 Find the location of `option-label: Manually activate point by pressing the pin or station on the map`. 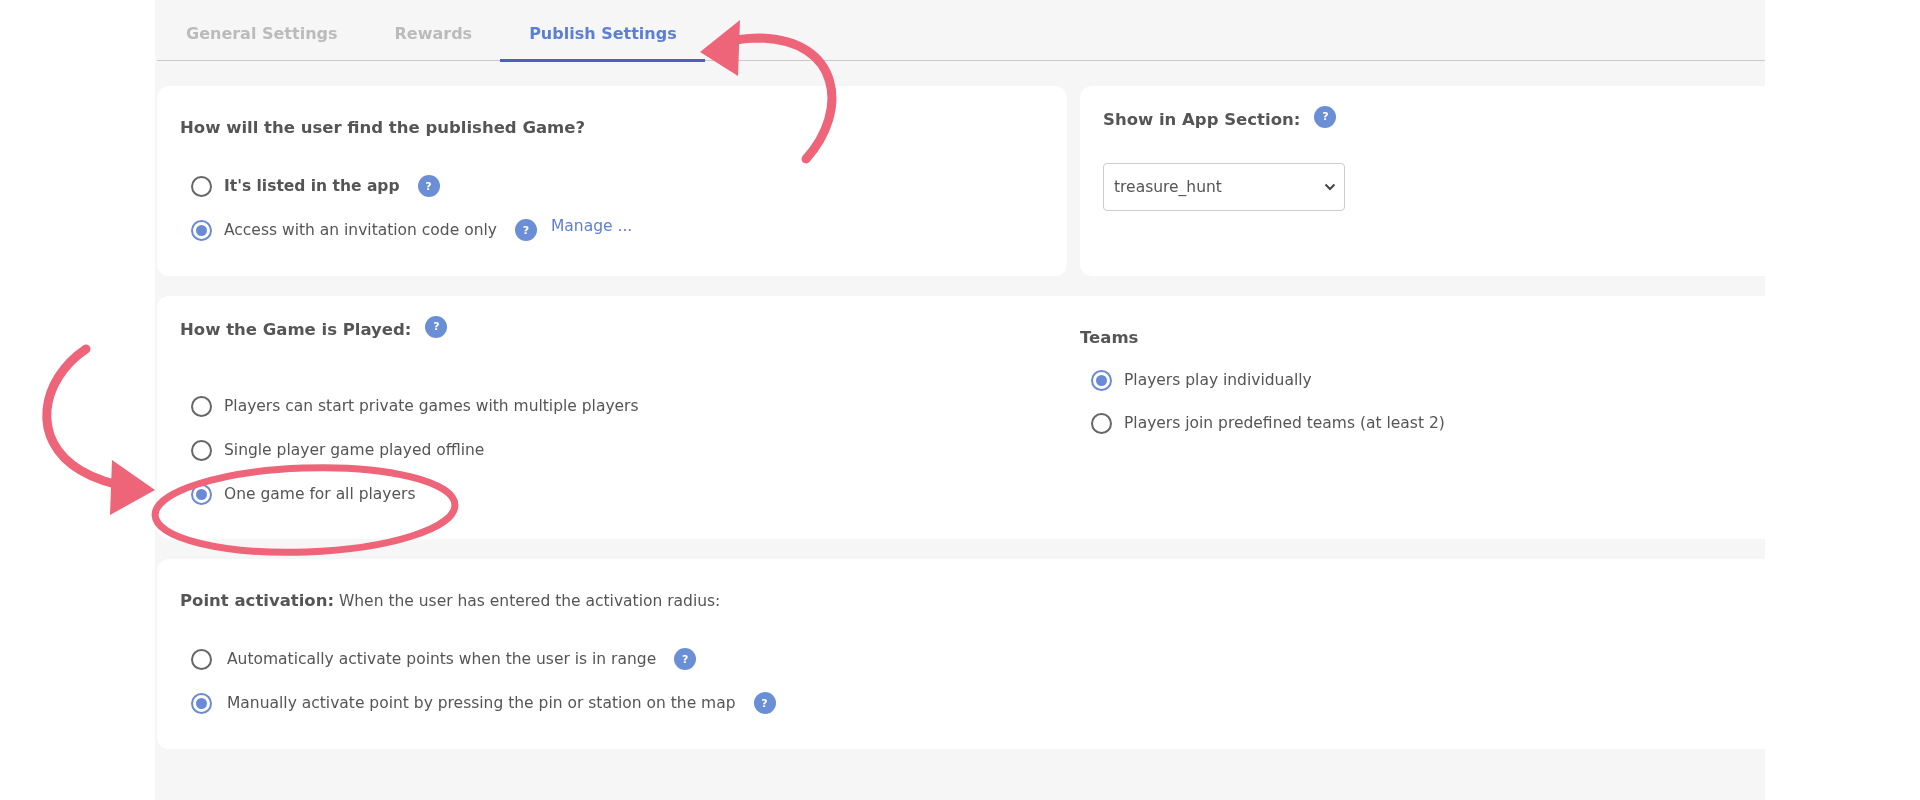

option-label: Manually activate point by pressing the pin or station on the map is located at coordinates (481, 703).